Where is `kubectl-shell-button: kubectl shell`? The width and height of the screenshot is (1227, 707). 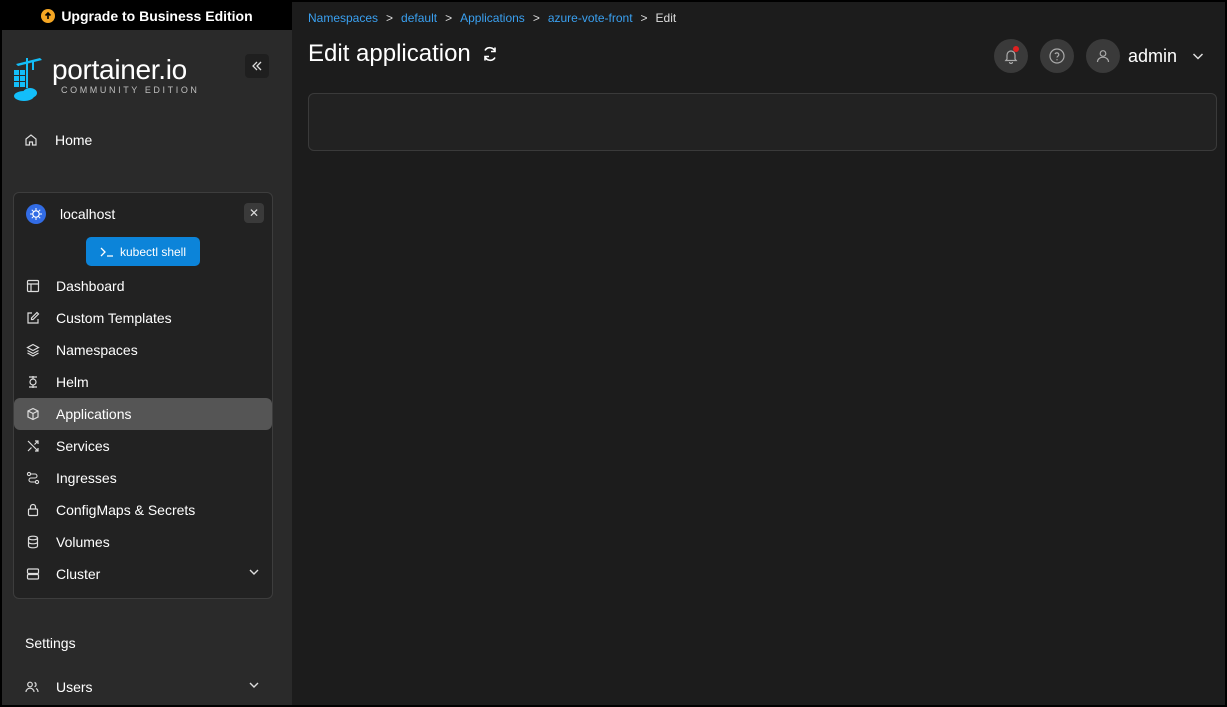 kubectl-shell-button: kubectl shell is located at coordinates (143, 251).